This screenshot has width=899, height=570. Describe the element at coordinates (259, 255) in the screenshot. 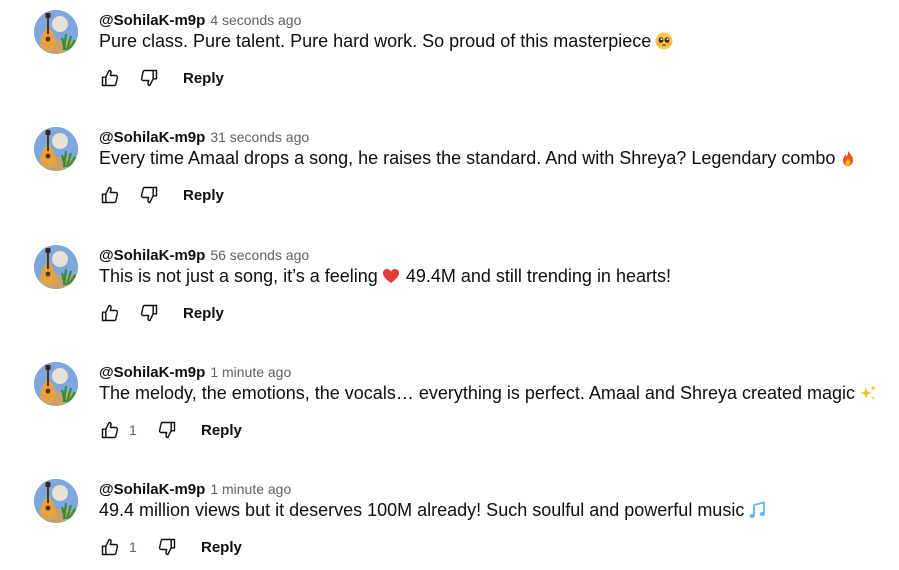

I see `comment-timestamp: 56 seconds ago` at that location.